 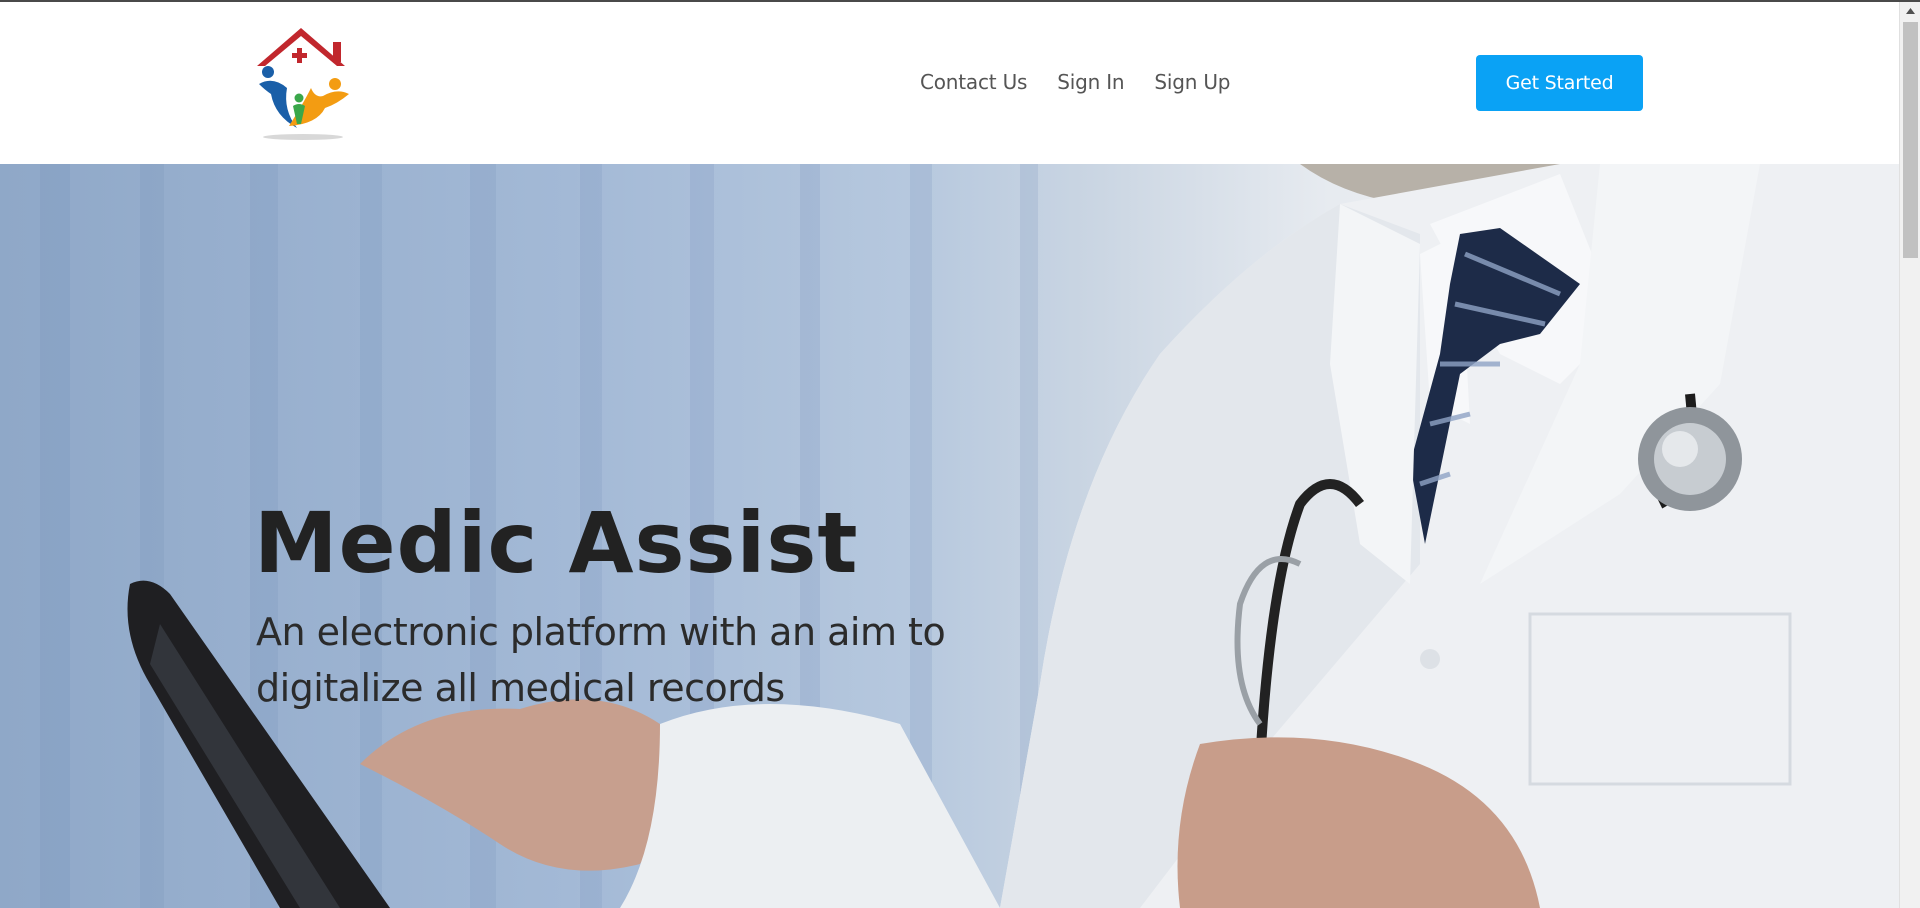 I want to click on medic-assist-logo, so click(x=305, y=83).